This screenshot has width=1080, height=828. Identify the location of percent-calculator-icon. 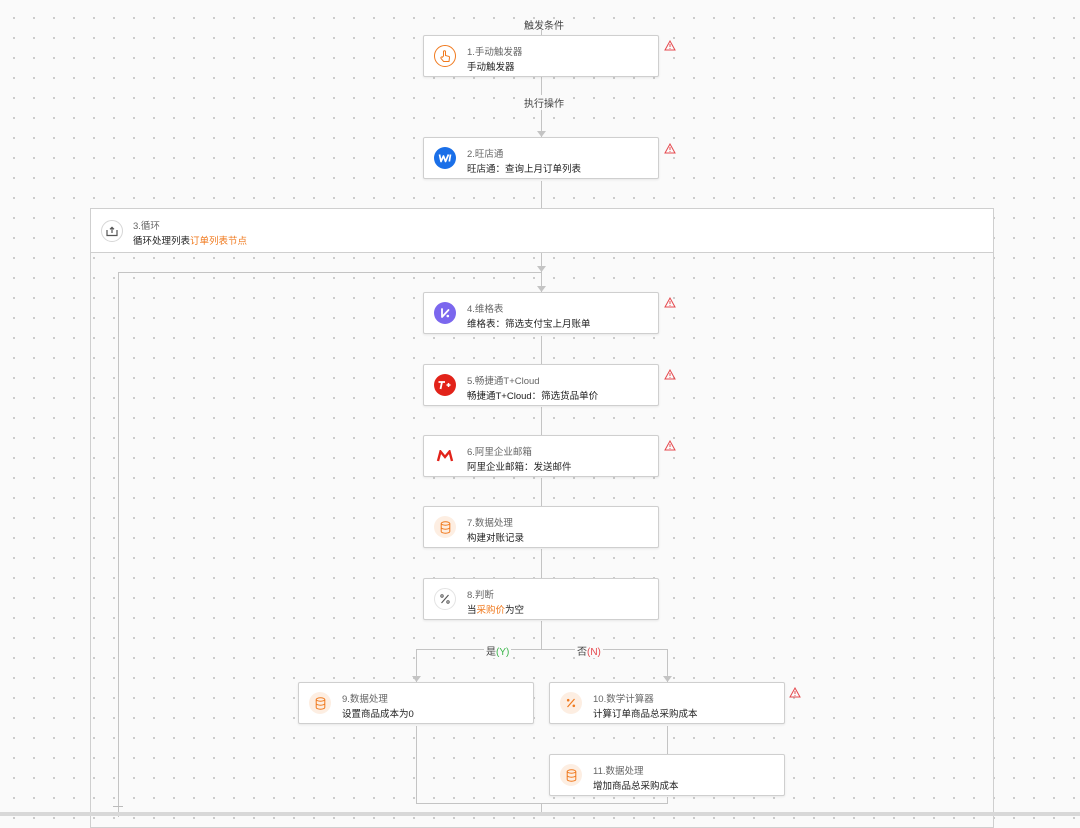
(571, 703).